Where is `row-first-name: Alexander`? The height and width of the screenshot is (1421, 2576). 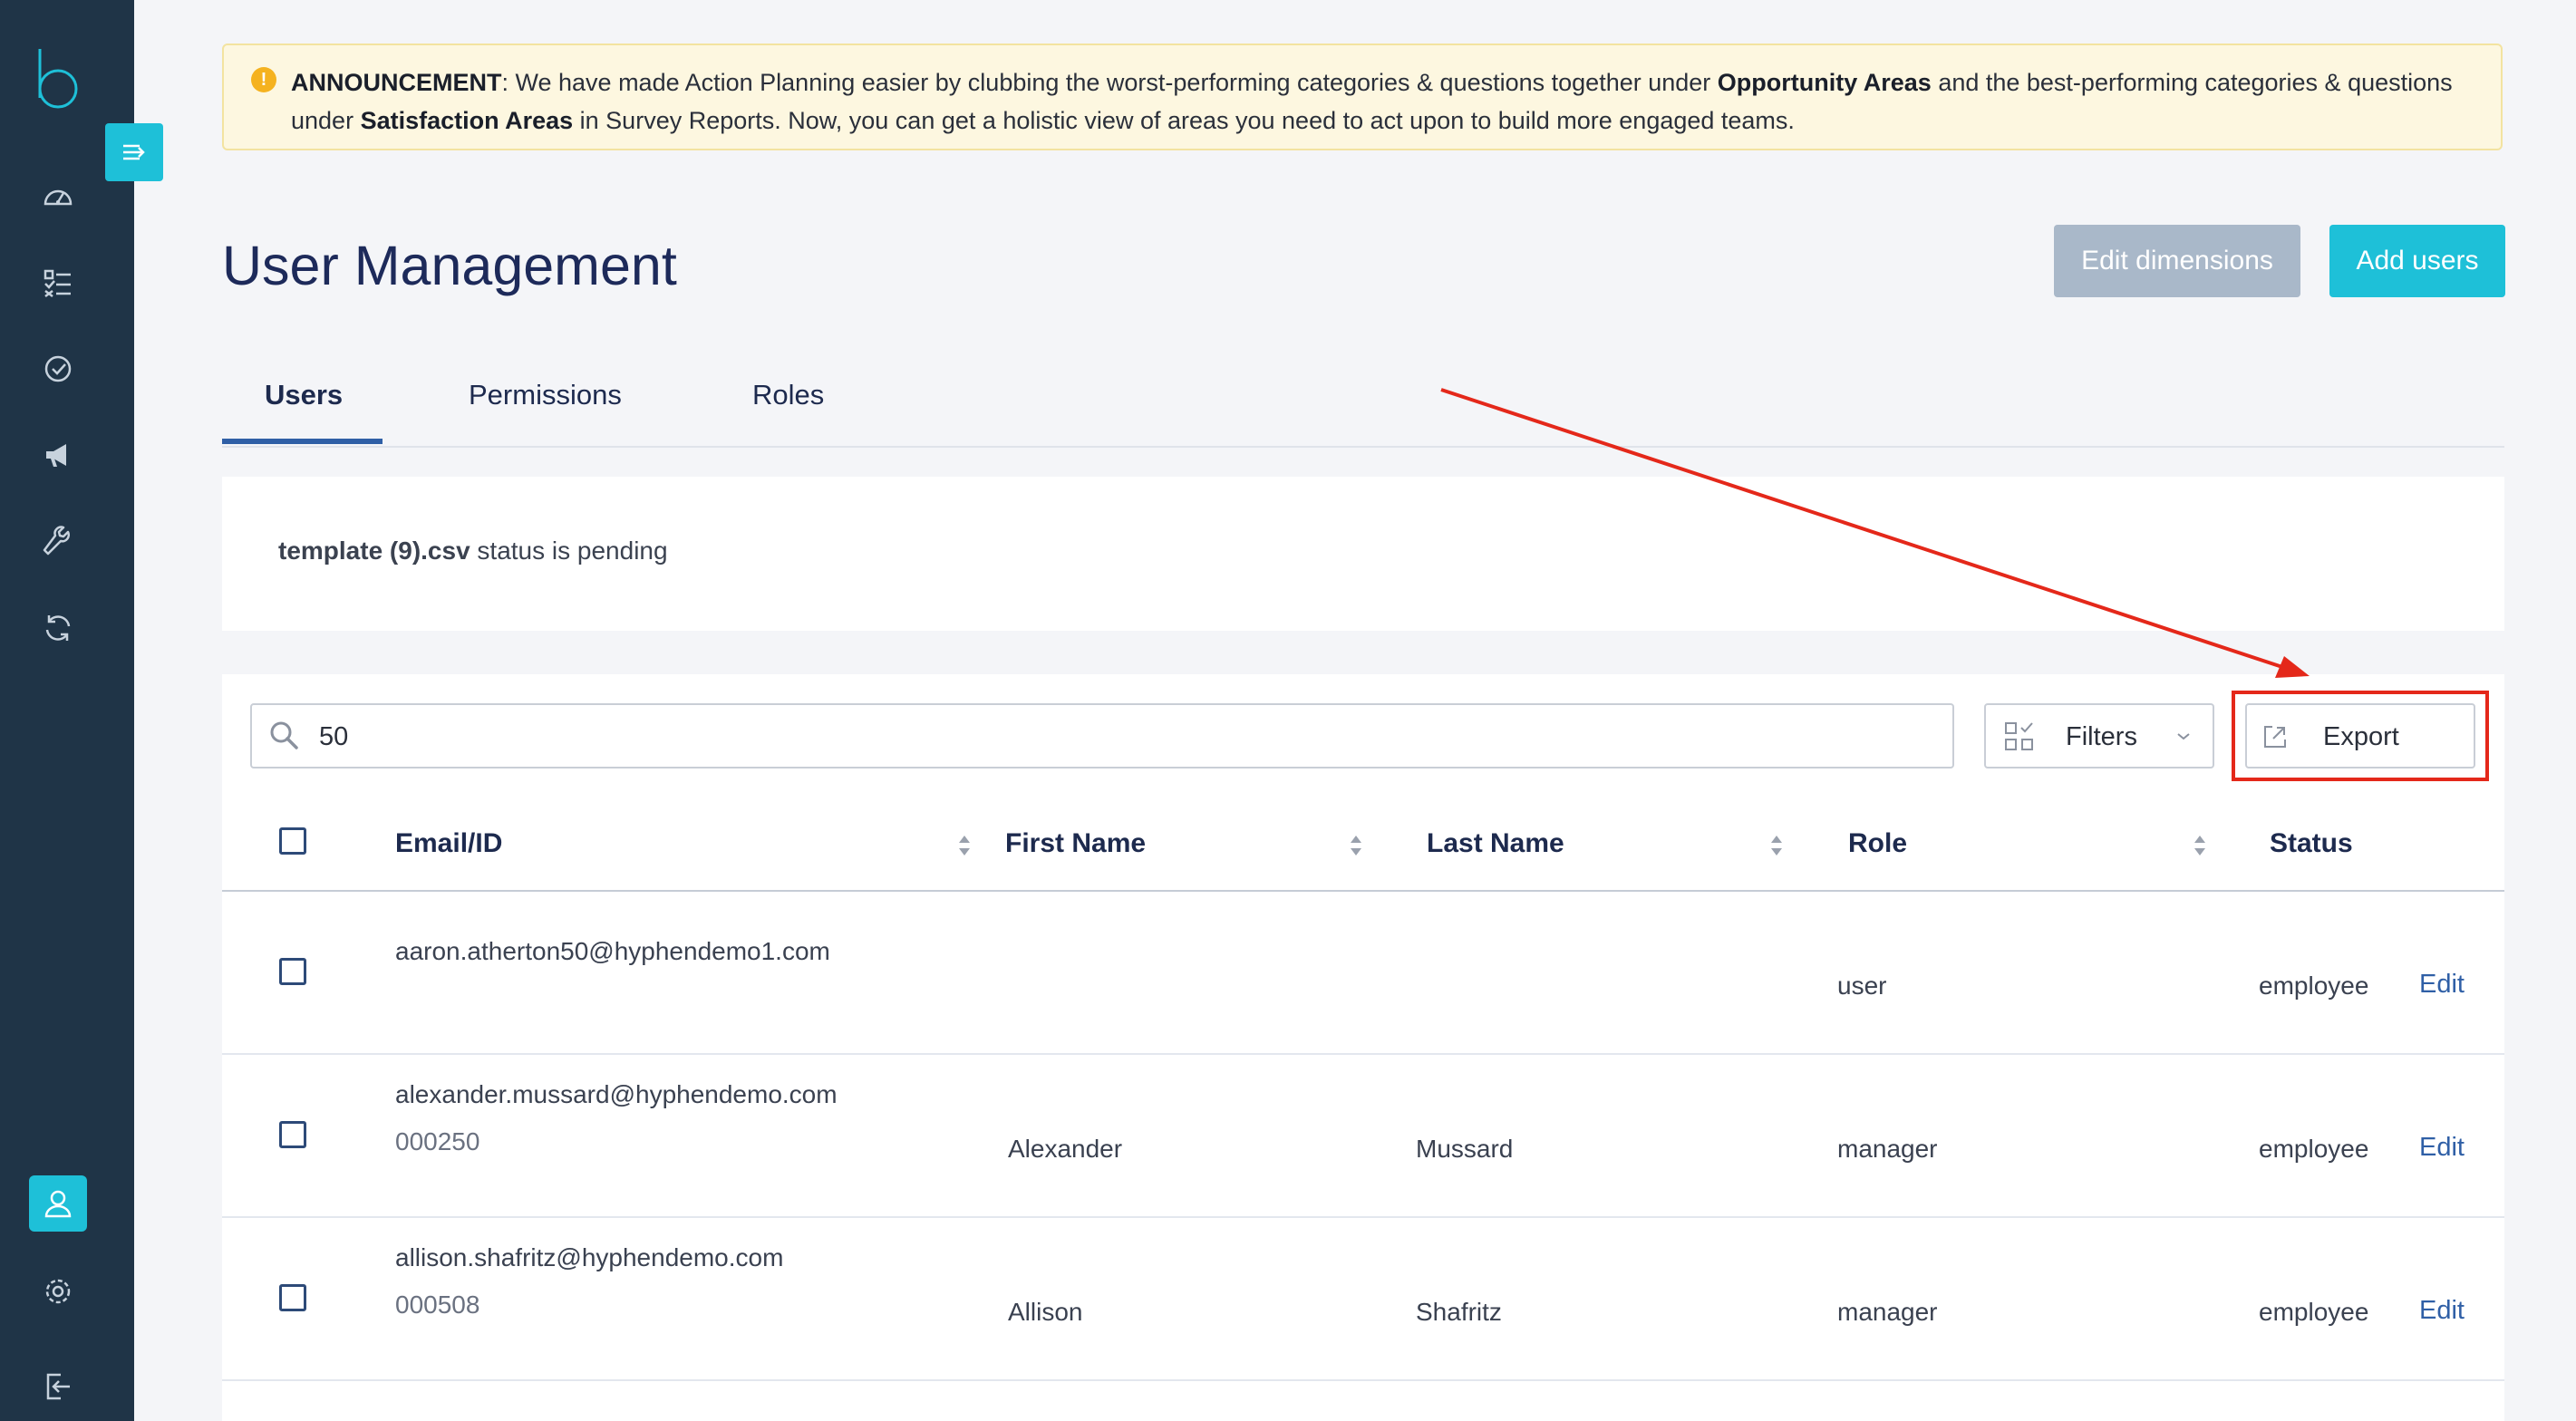
row-first-name: Alexander is located at coordinates (1065, 1149).